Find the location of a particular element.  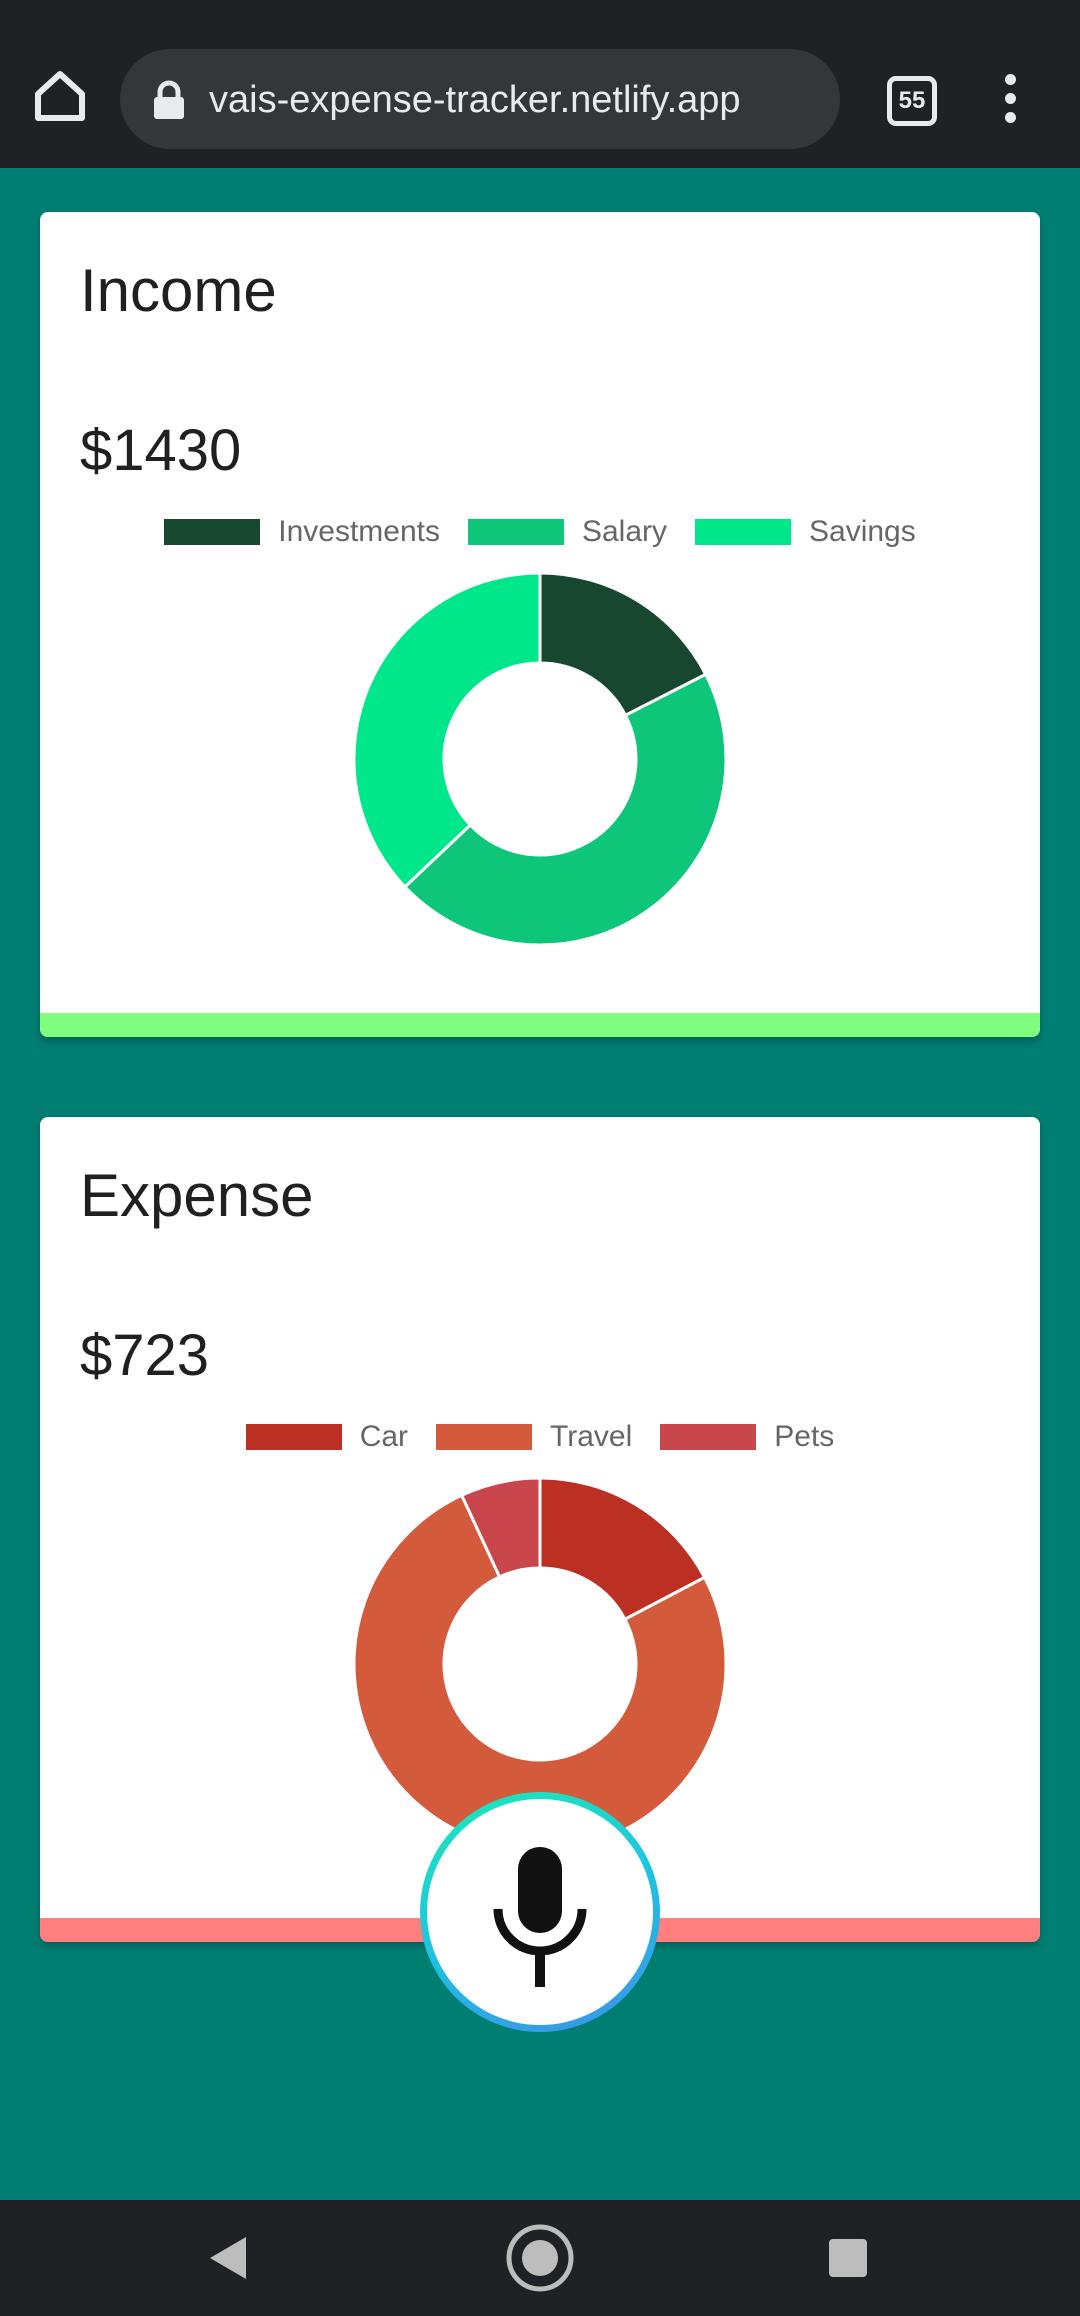

browser-toolbar: vais-expense-tracker.netlify.app 55 is located at coordinates (540, 84).